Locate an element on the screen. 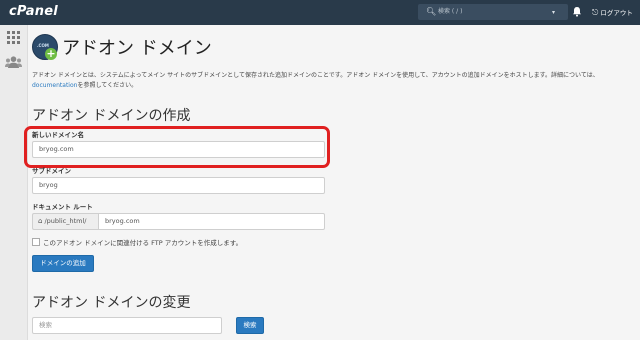  logout-button: ⎋ ログアウト is located at coordinates (612, 12).